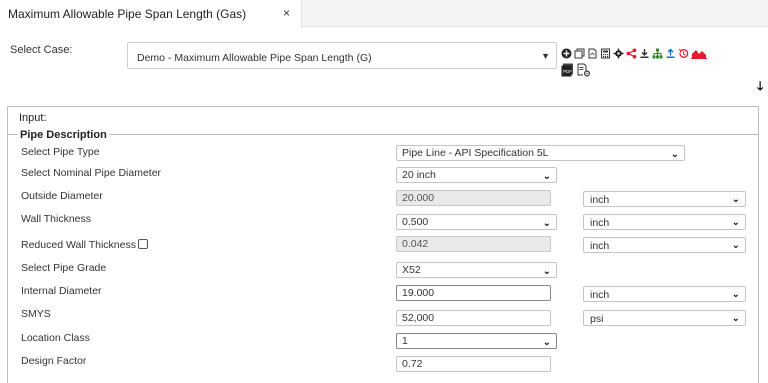 This screenshot has width=768, height=383. I want to click on toolbar, so click(635, 53).